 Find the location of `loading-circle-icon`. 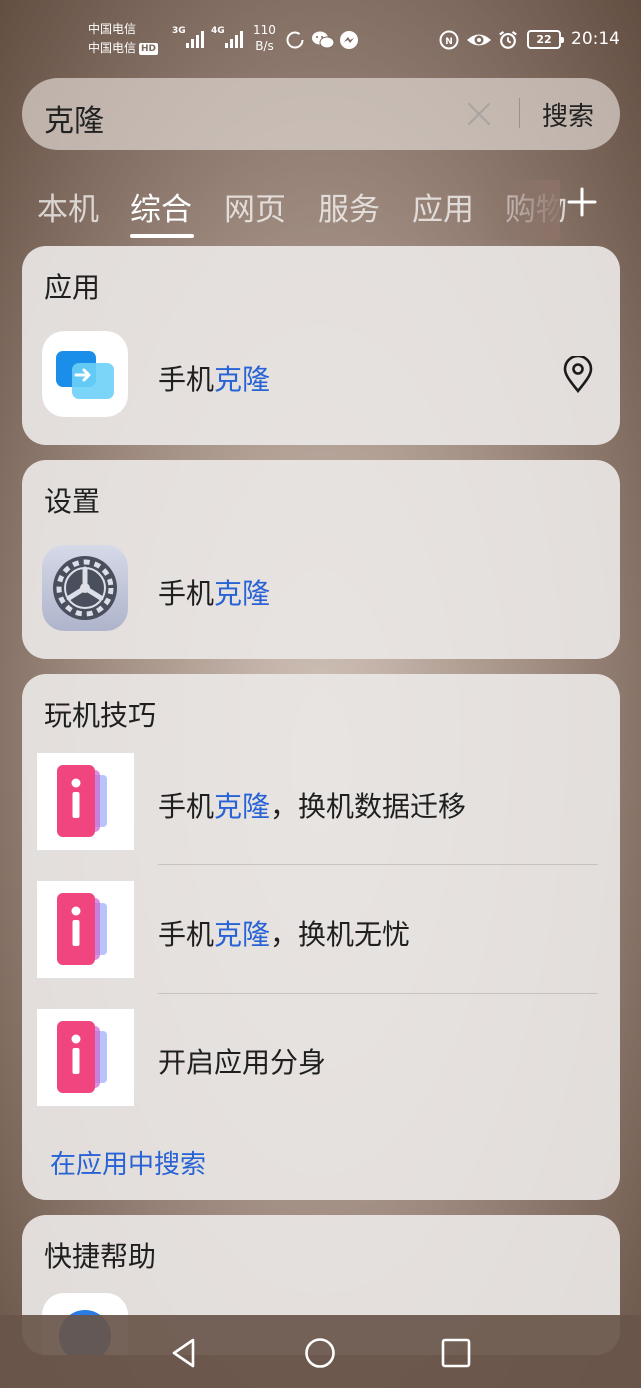

loading-circle-icon is located at coordinates (295, 40).